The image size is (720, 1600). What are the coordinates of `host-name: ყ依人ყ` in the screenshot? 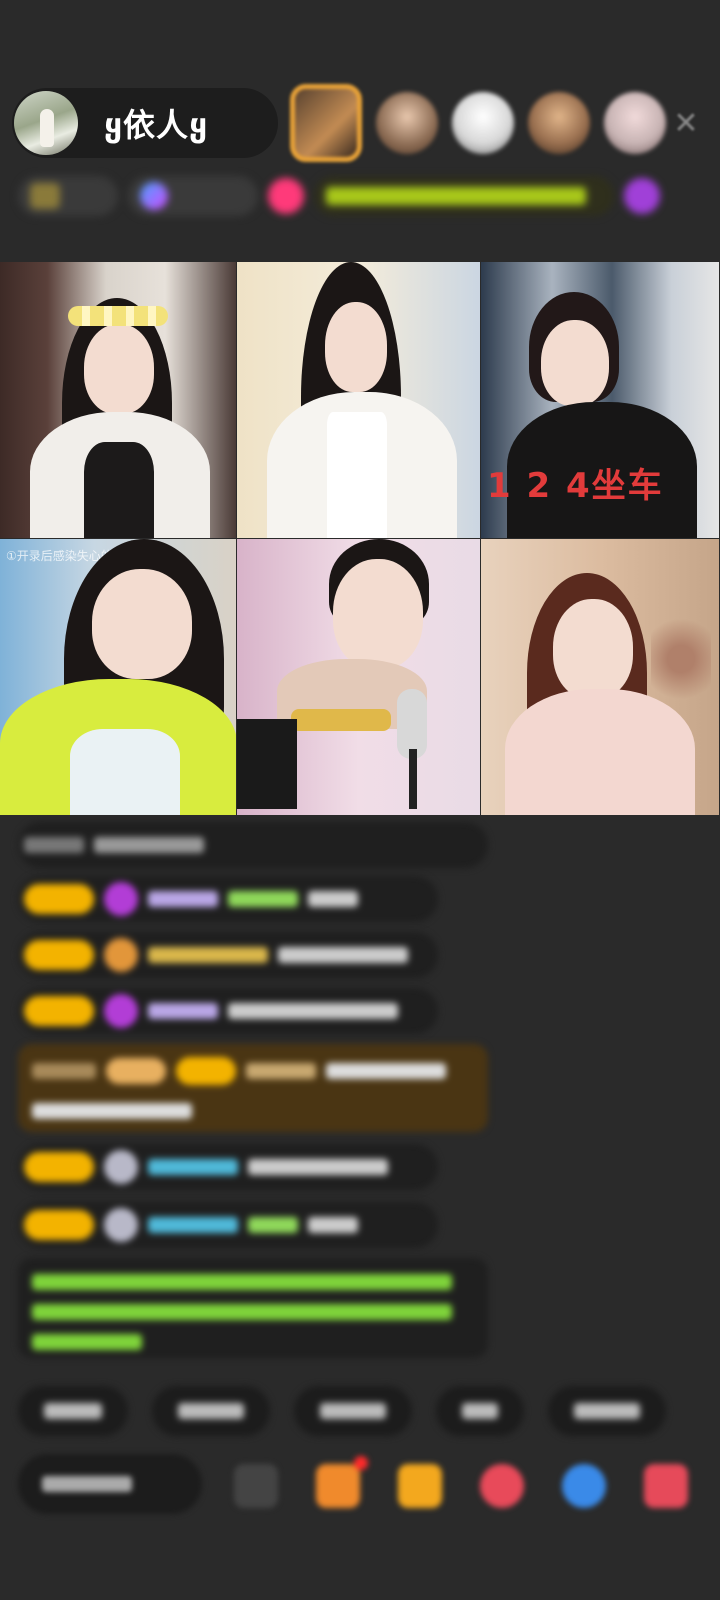 It's located at (156, 125).